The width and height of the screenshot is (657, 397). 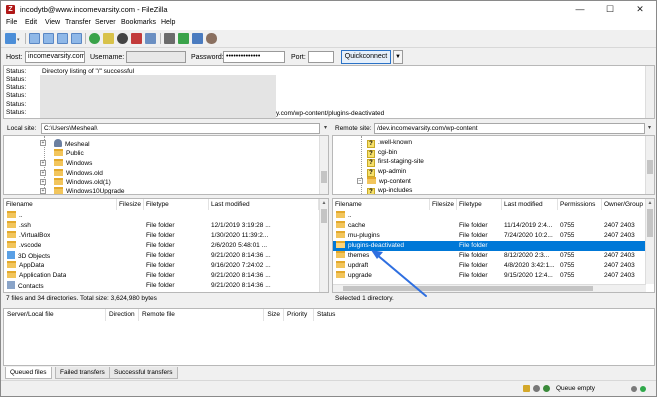 What do you see at coordinates (489, 246) in the screenshot?
I see `table-row-selected: plugins-deactivated File folder` at bounding box center [489, 246].